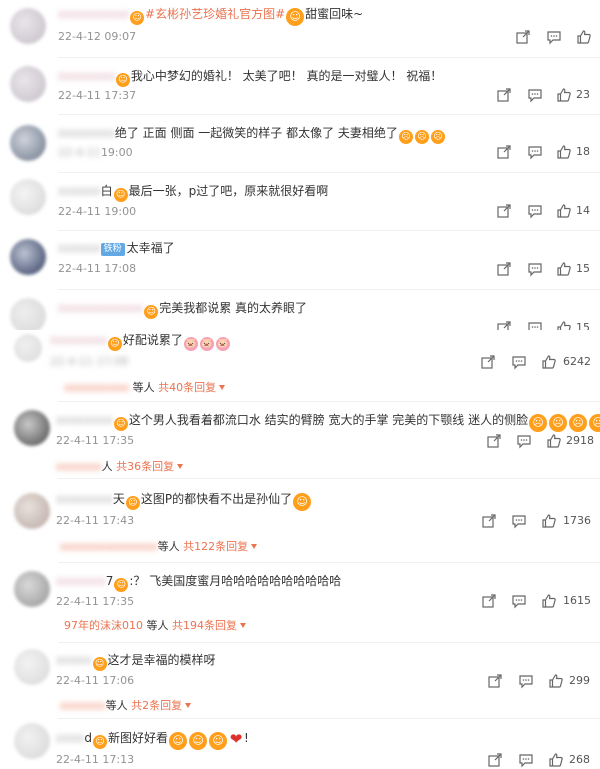  What do you see at coordinates (97, 95) in the screenshot?
I see `comment-time: 22-4-11 17:37` at bounding box center [97, 95].